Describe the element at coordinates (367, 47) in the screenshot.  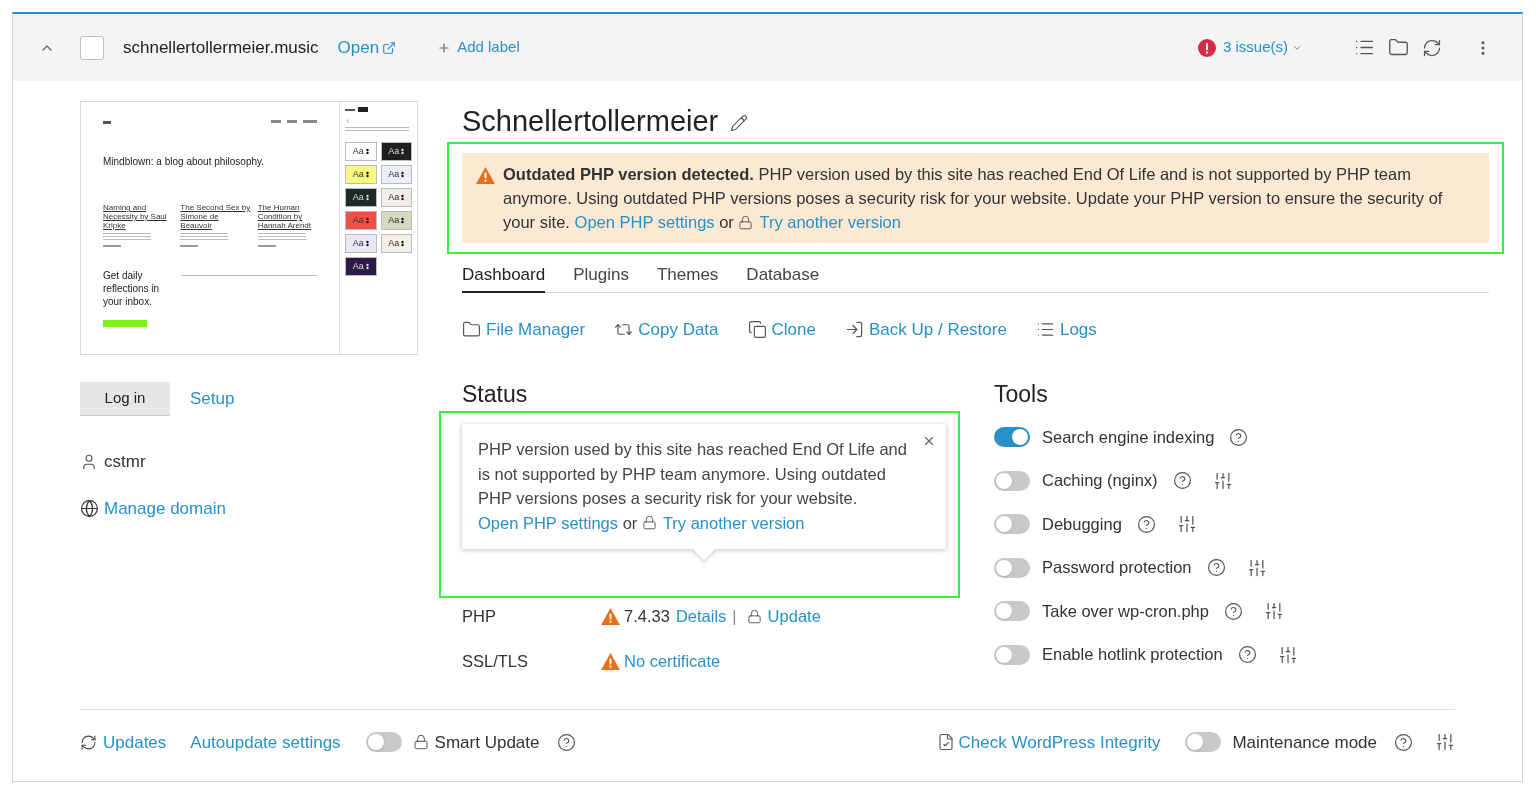
I see `open-link: Open` at that location.